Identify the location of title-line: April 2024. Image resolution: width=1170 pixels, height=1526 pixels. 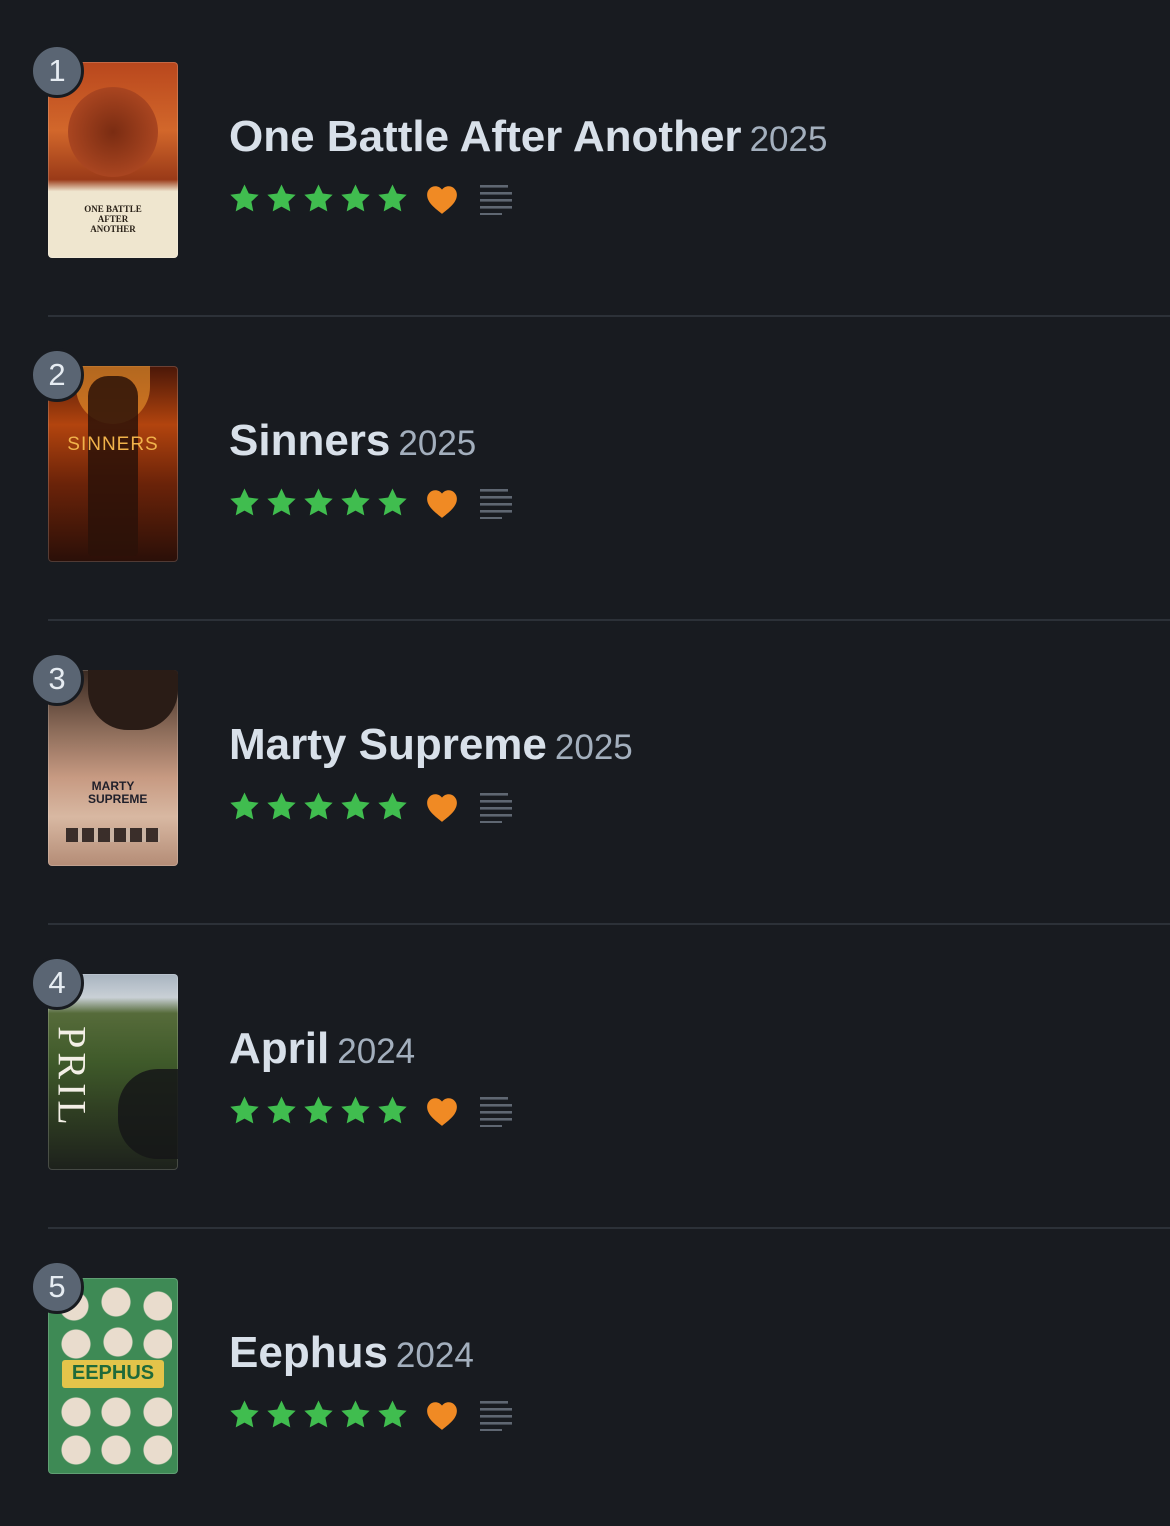
(322, 1049).